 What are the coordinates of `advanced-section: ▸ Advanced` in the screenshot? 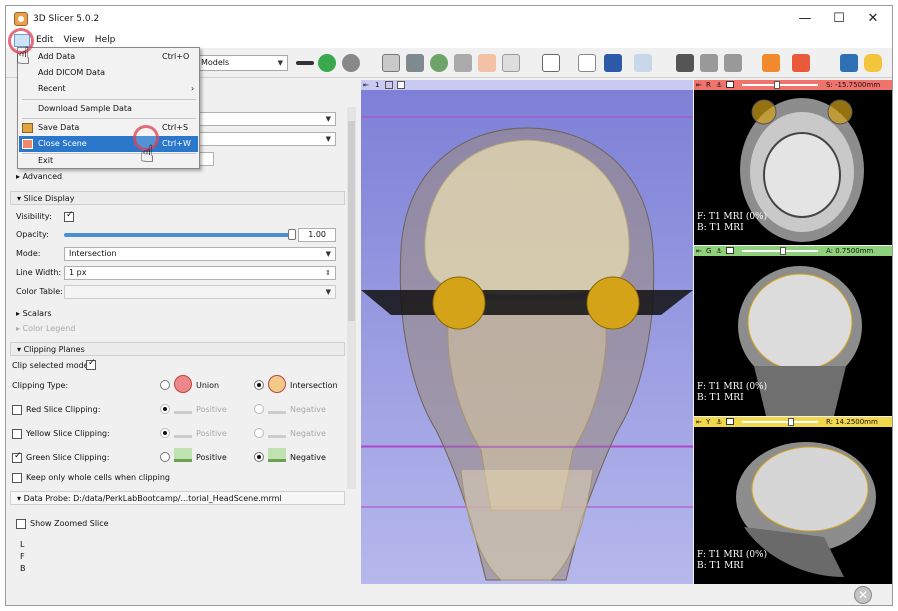 It's located at (39, 176).